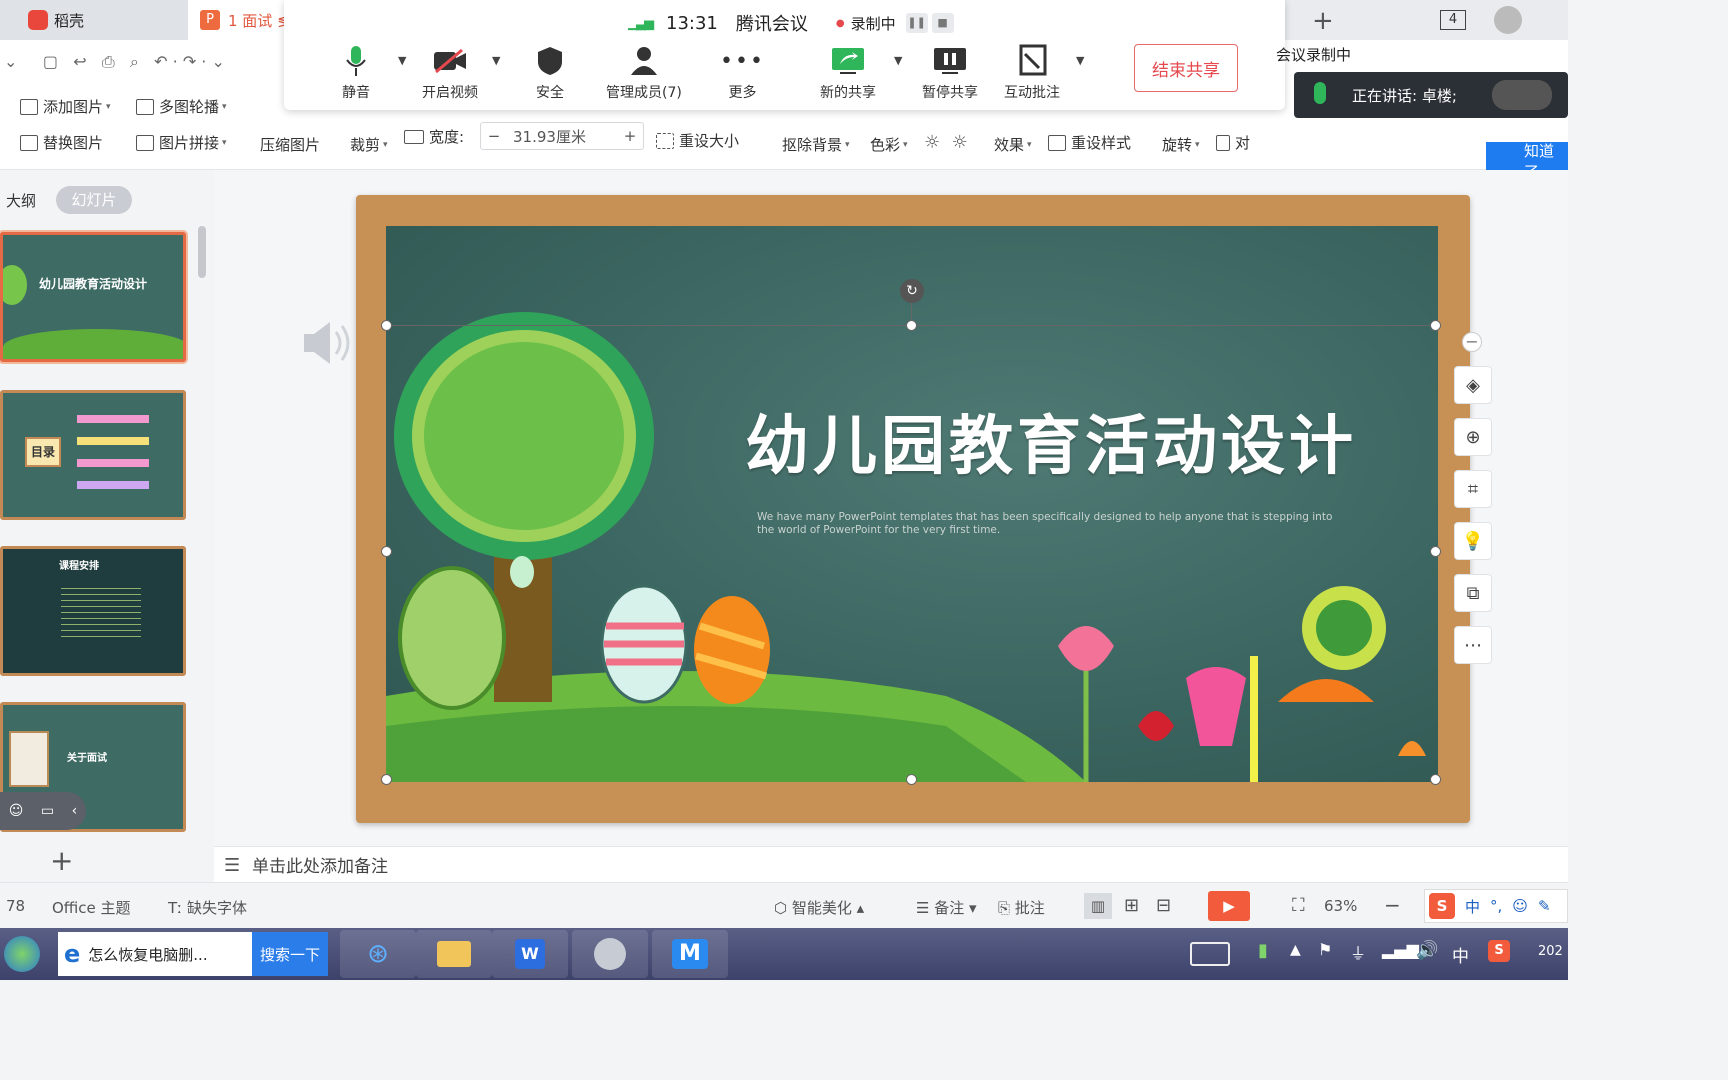  Describe the element at coordinates (1508, 20) in the screenshot. I see `avatar` at that location.